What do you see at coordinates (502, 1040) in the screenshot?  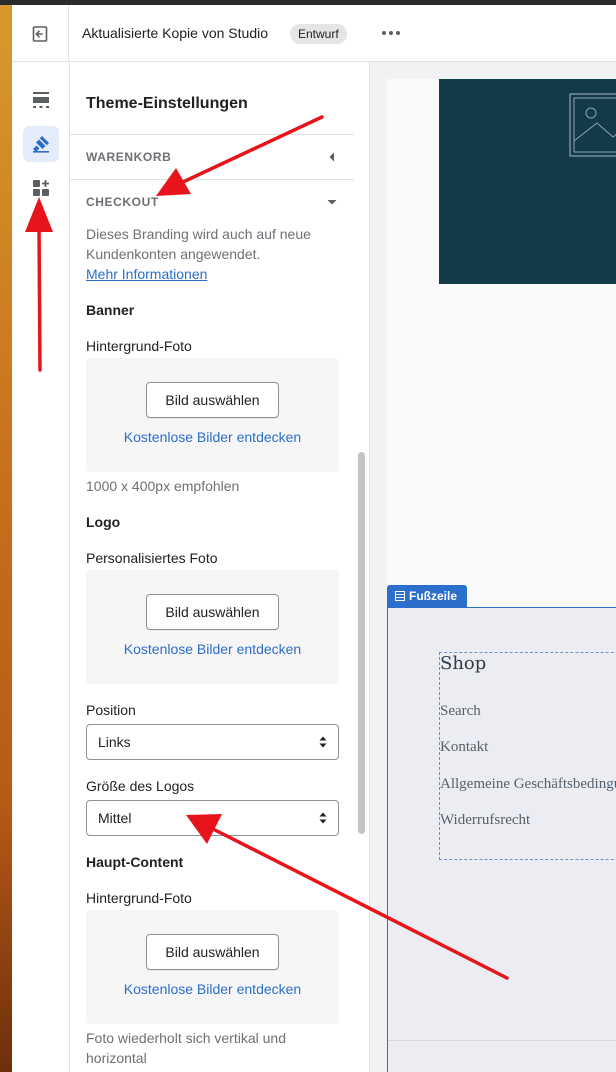 I see `footer-divider` at bounding box center [502, 1040].